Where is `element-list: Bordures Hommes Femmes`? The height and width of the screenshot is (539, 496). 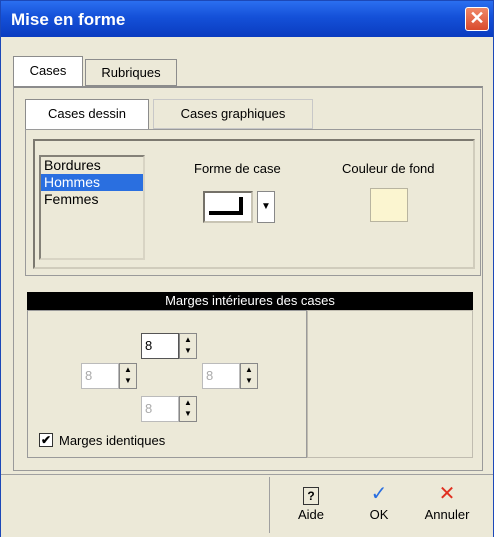
element-list: Bordures Hommes Femmes is located at coordinates (92, 207).